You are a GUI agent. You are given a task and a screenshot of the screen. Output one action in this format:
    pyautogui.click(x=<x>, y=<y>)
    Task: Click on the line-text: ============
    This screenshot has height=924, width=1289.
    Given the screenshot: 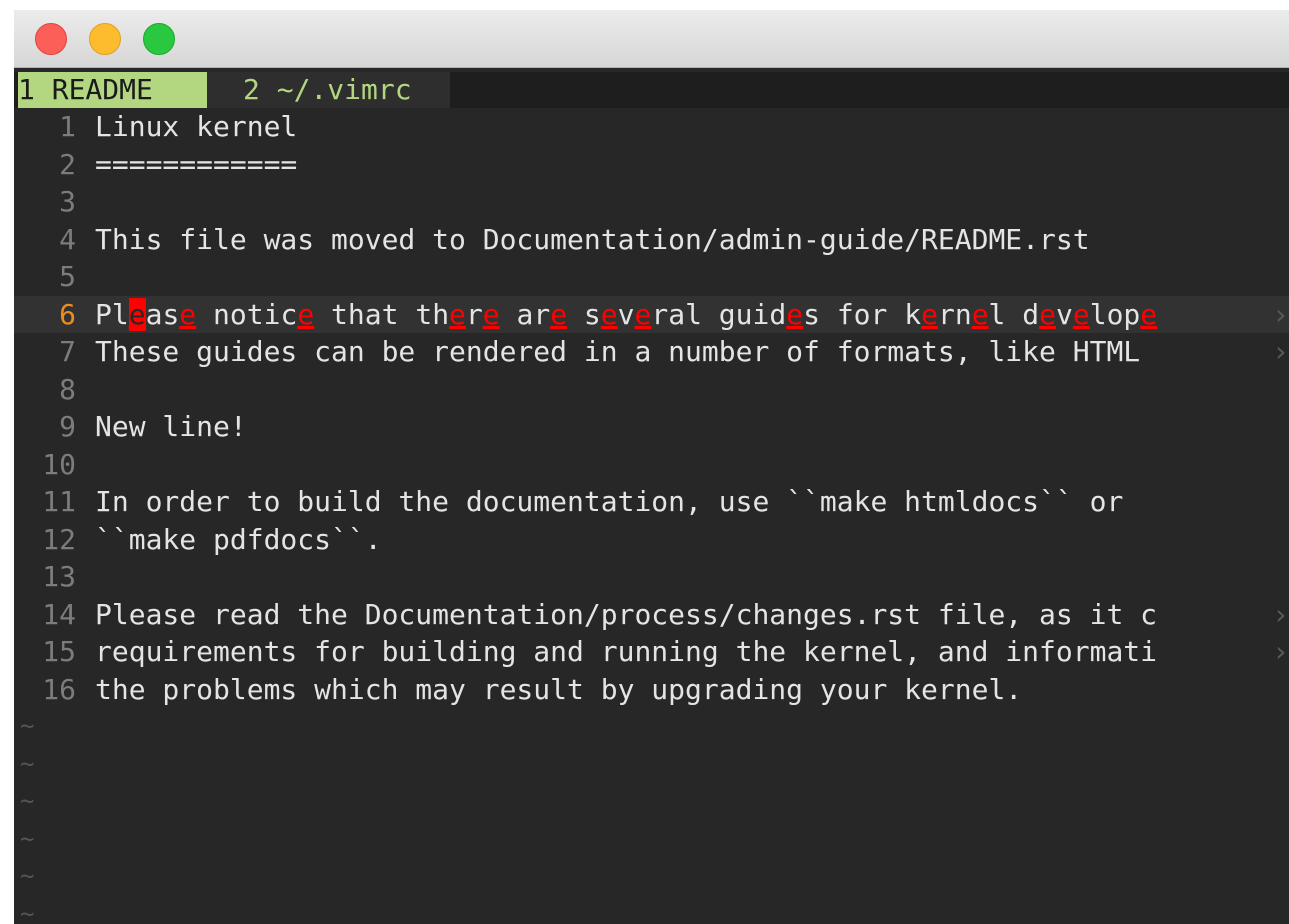 What is the action you would take?
    pyautogui.click(x=196, y=164)
    